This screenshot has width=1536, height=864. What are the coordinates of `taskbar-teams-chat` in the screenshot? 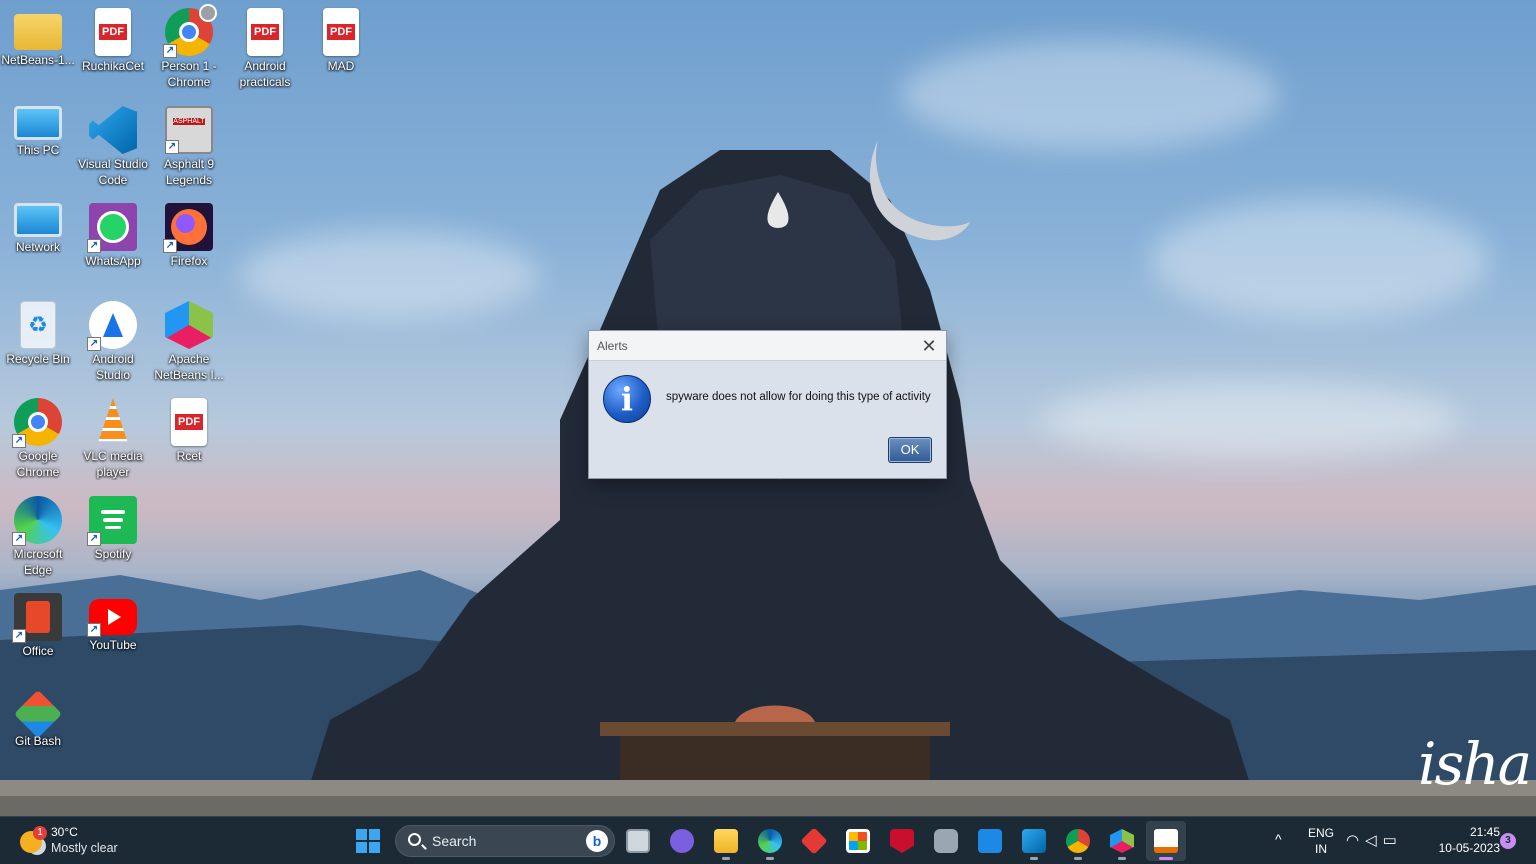 It's located at (682, 841).